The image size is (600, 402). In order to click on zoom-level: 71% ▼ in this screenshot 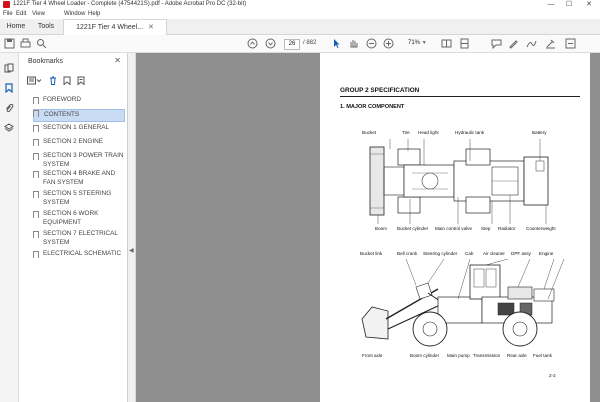, I will do `click(419, 43)`.